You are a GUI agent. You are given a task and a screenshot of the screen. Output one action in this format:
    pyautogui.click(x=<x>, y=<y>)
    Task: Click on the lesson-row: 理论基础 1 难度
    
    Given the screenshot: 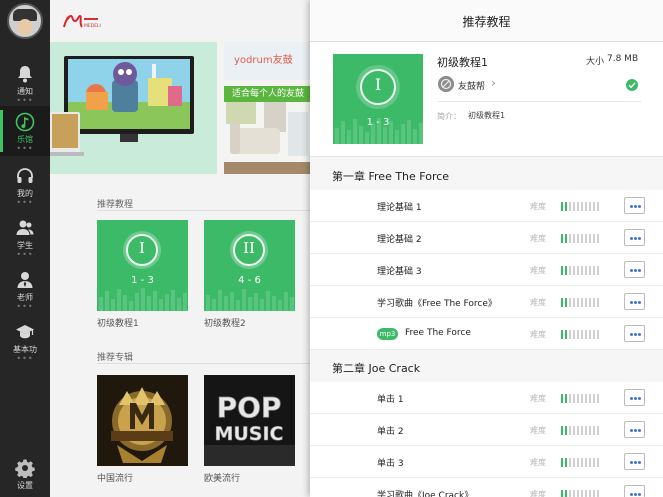 What is the action you would take?
    pyautogui.click(x=486, y=206)
    